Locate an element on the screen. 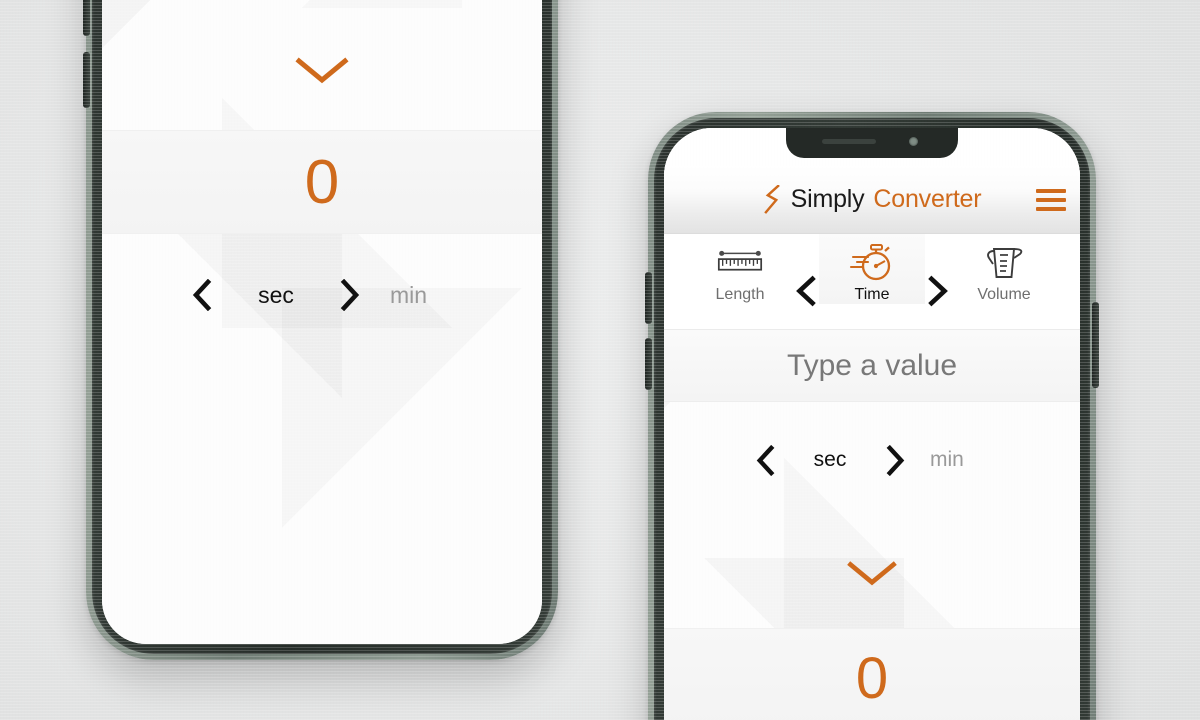 The image size is (1200, 720). category-tab-time-label: Time is located at coordinates (872, 294).